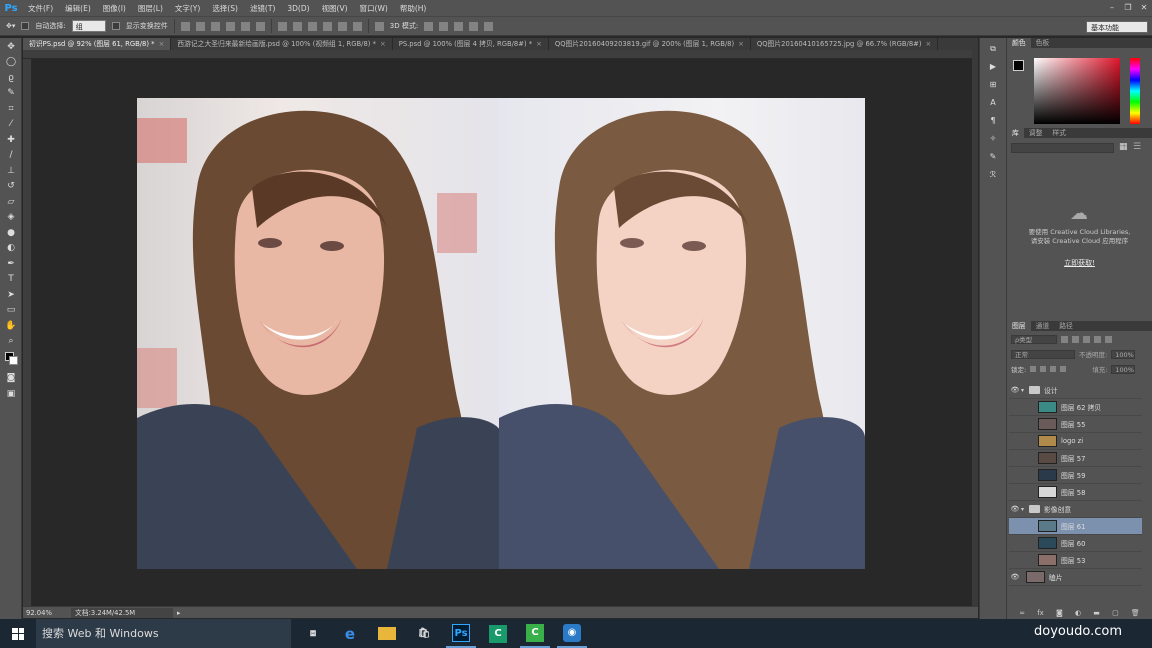  Describe the element at coordinates (312, 26) in the screenshot. I see `distribute-bottom-icon` at that location.